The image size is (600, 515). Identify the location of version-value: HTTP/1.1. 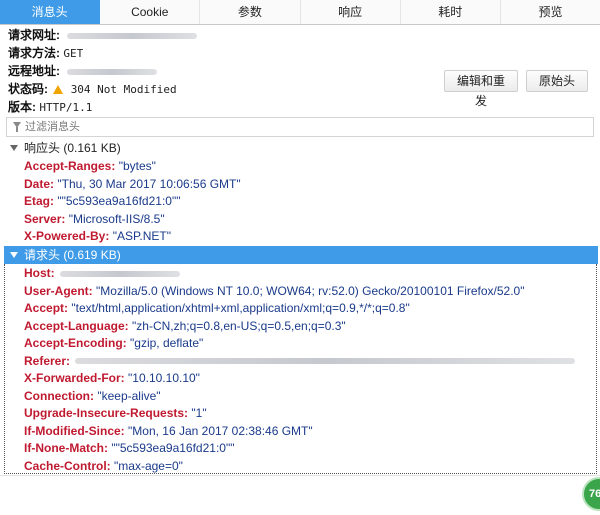
(66, 107).